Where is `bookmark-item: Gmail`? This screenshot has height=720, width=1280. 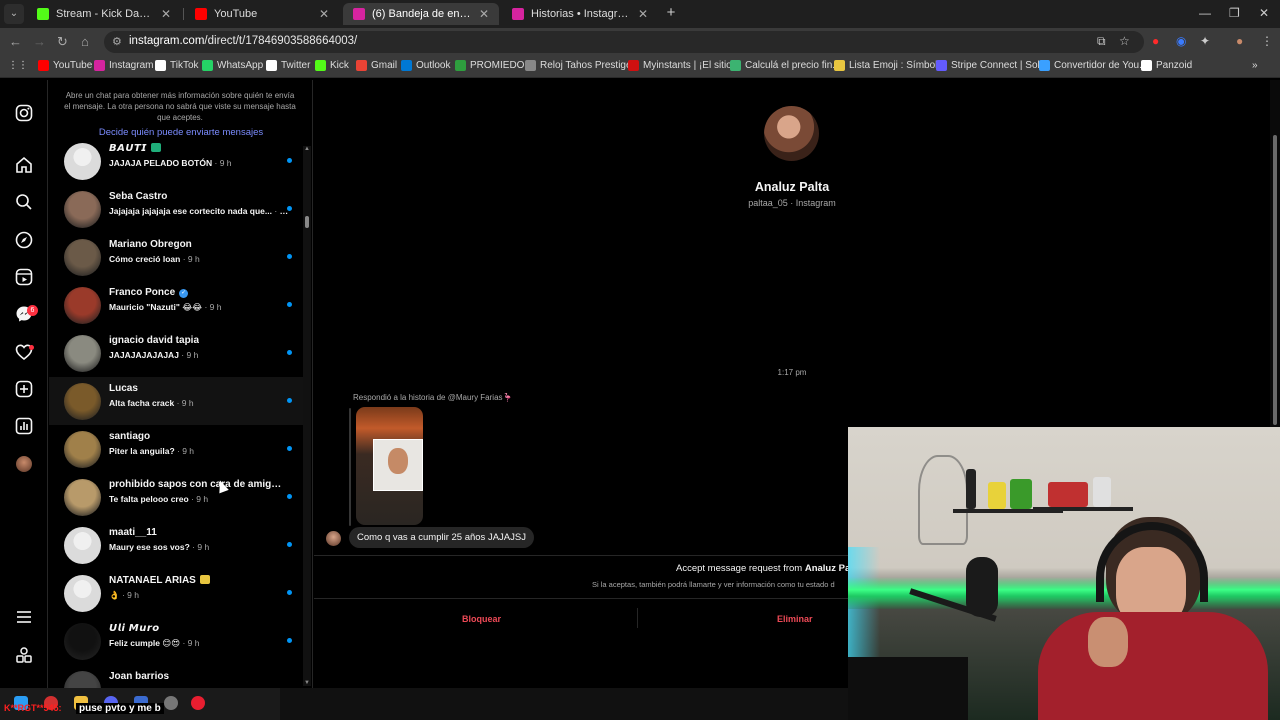 bookmark-item: Gmail is located at coordinates (376, 65).